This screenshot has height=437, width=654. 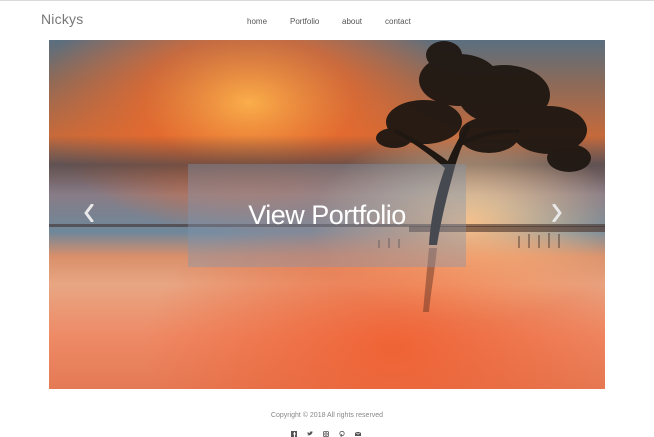 What do you see at coordinates (327, 0) in the screenshot?
I see `top-border` at bounding box center [327, 0].